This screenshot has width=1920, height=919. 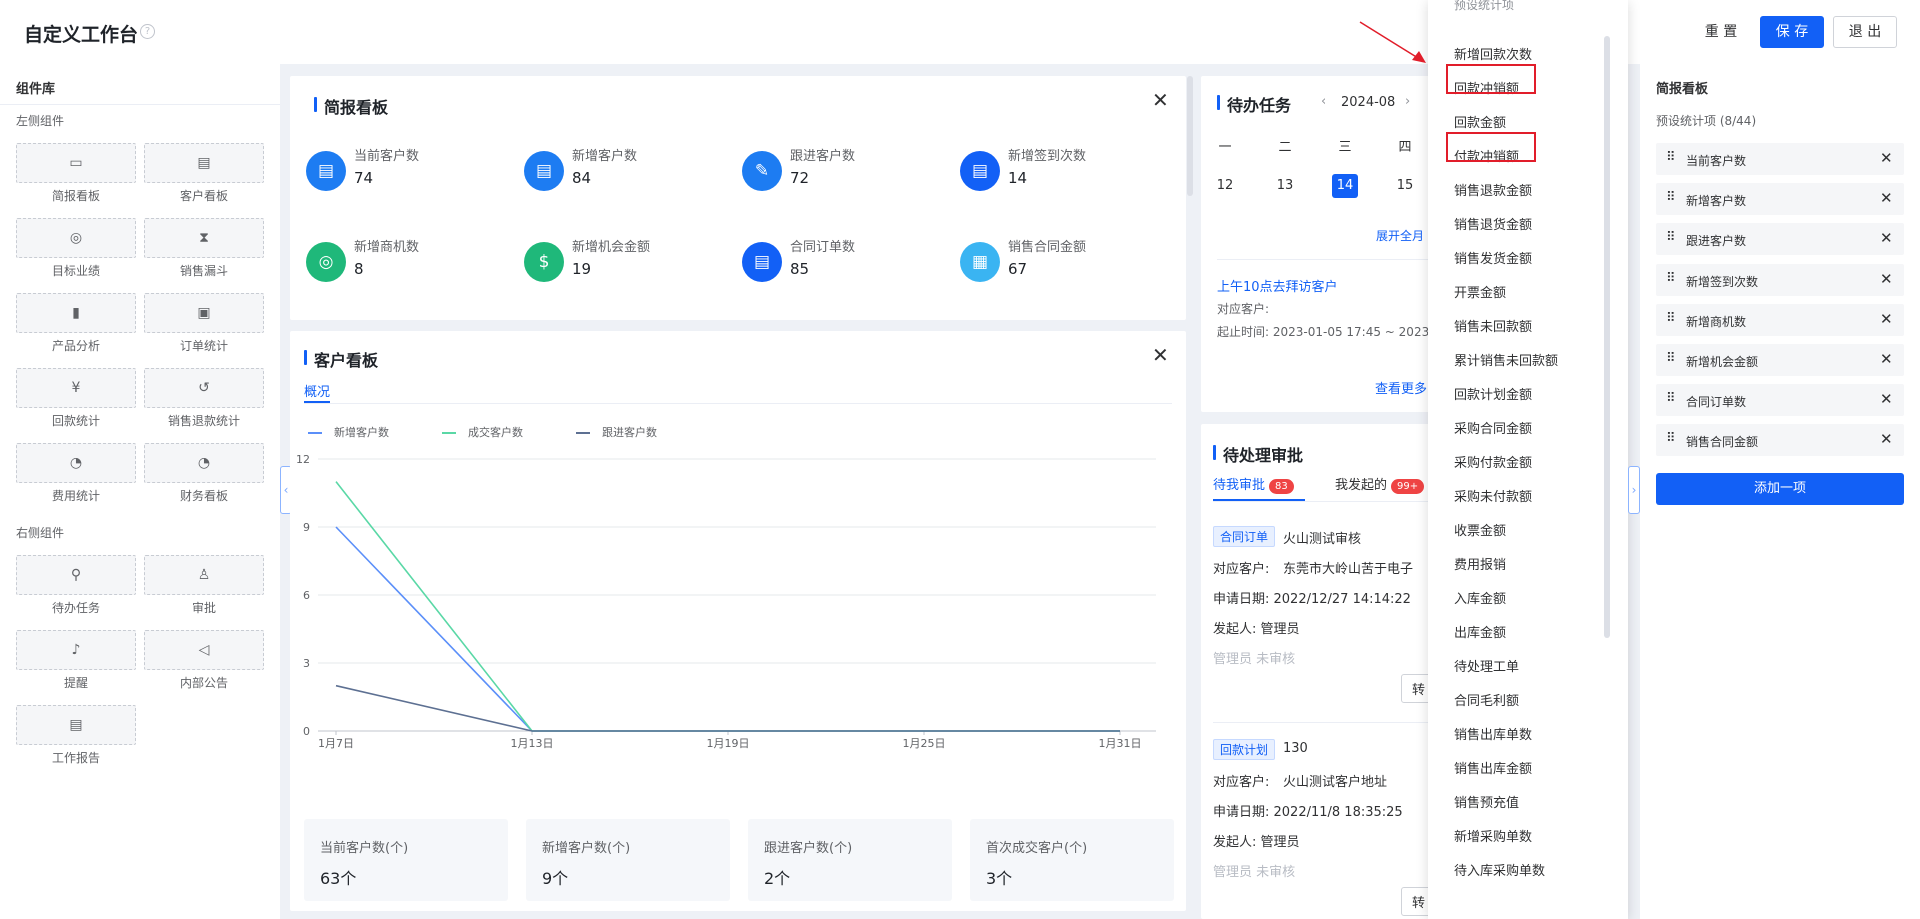 What do you see at coordinates (1160, 355) in the screenshot?
I see `customer-close-icon: ✕` at bounding box center [1160, 355].